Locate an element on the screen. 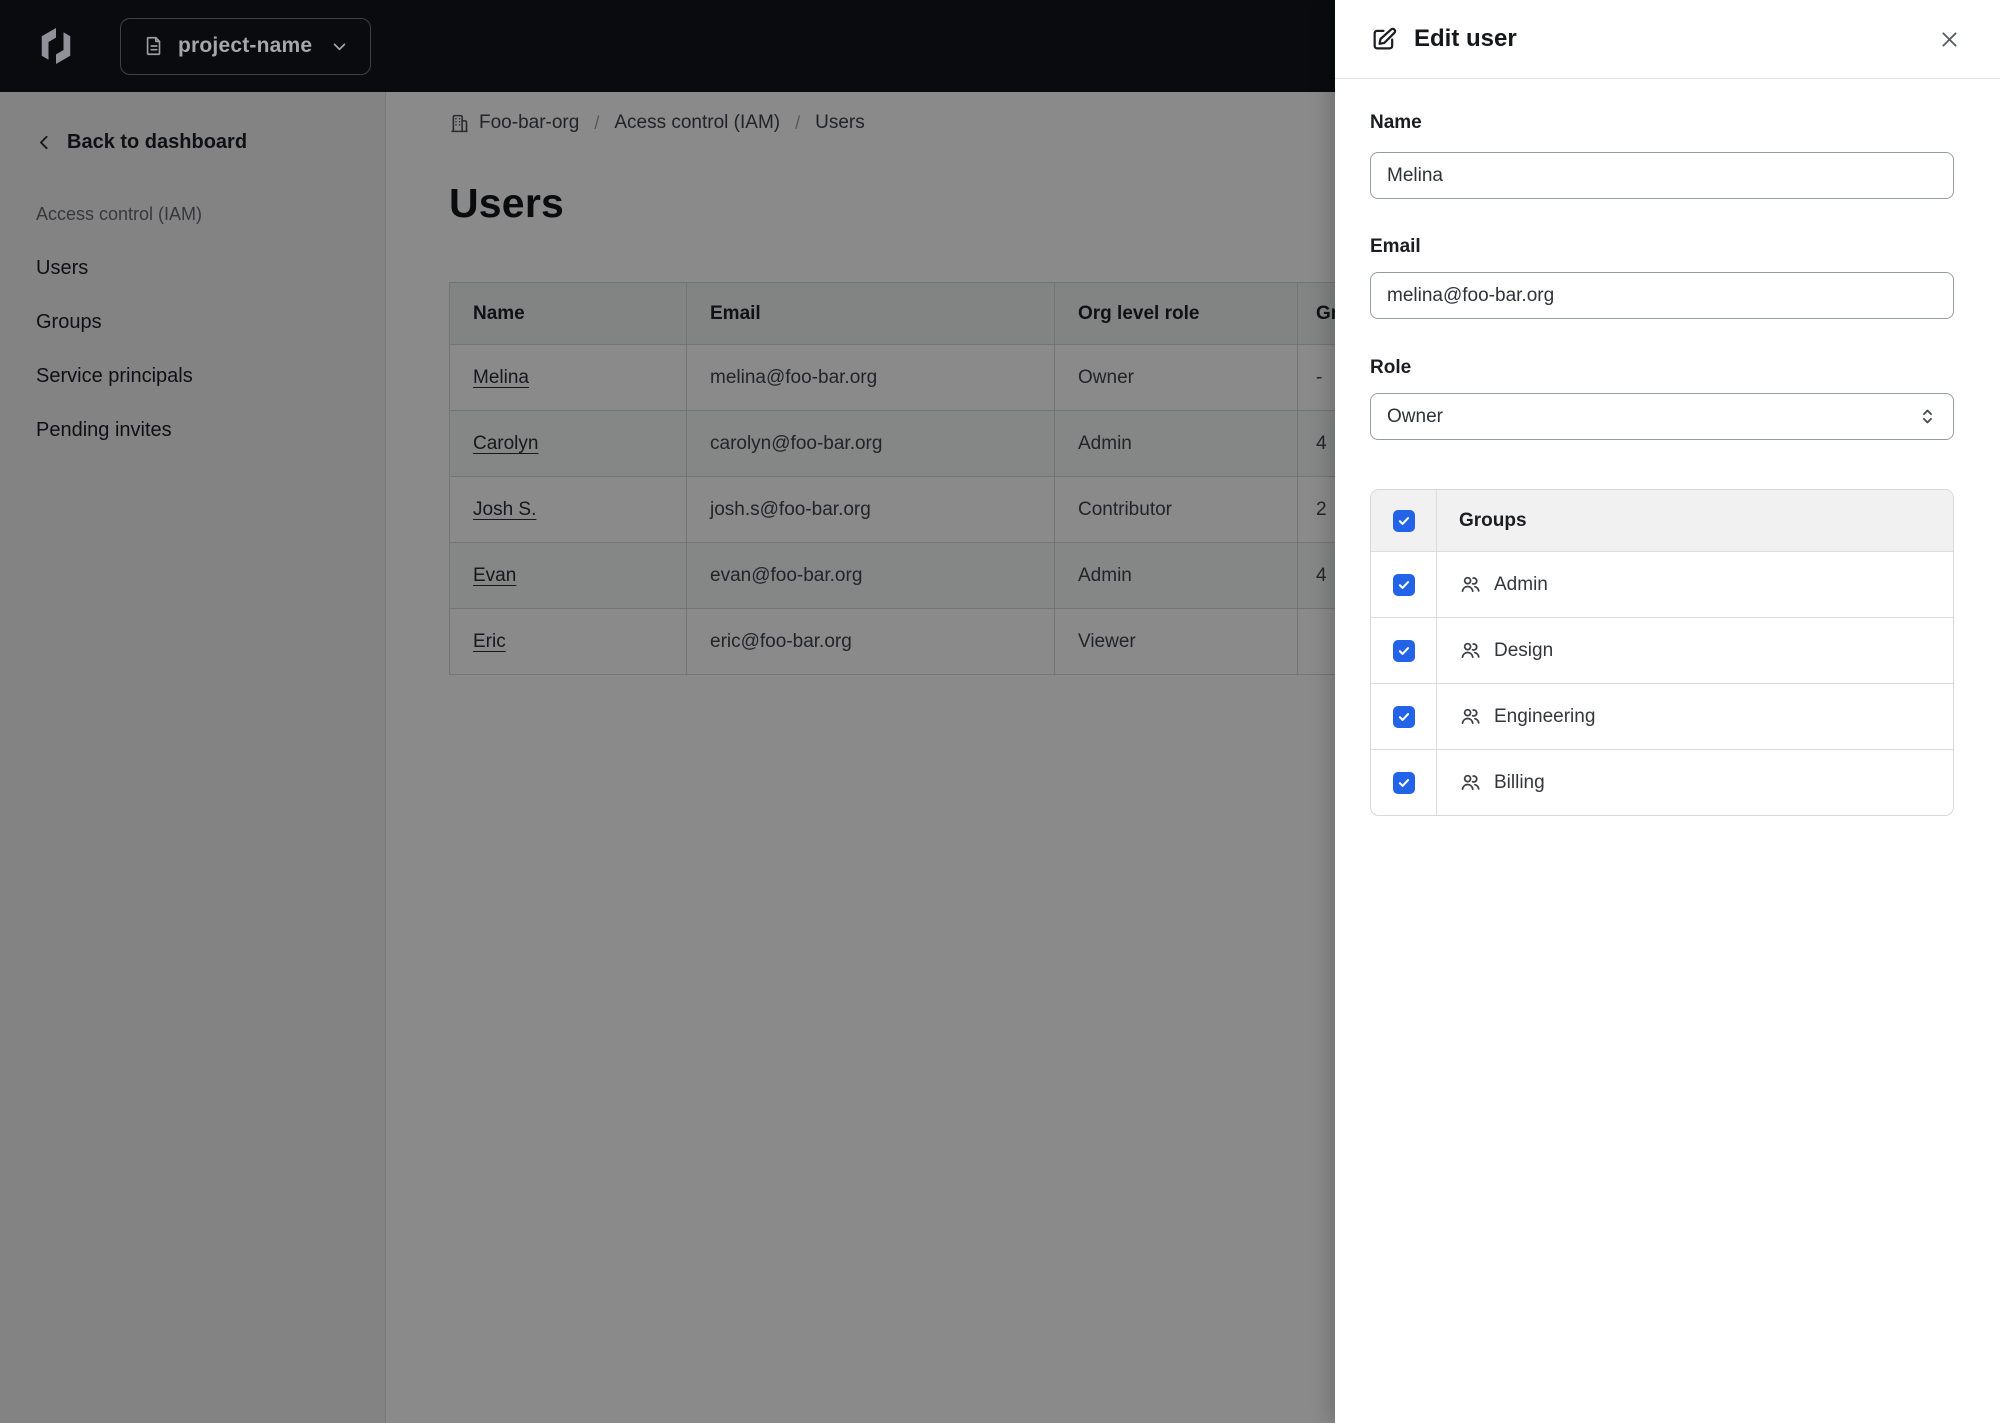 The height and width of the screenshot is (1423, 2000). group-engineering-checkbox is located at coordinates (1403, 716).